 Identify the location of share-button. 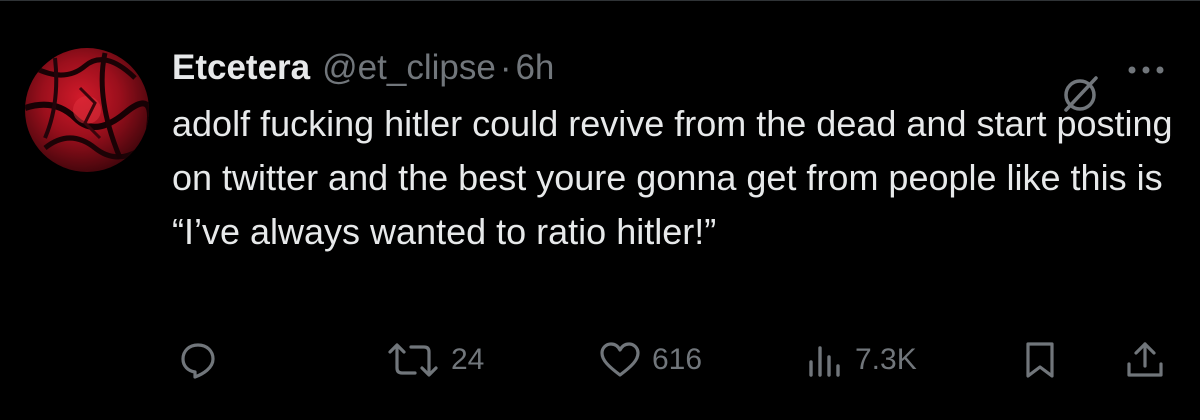
(1145, 360).